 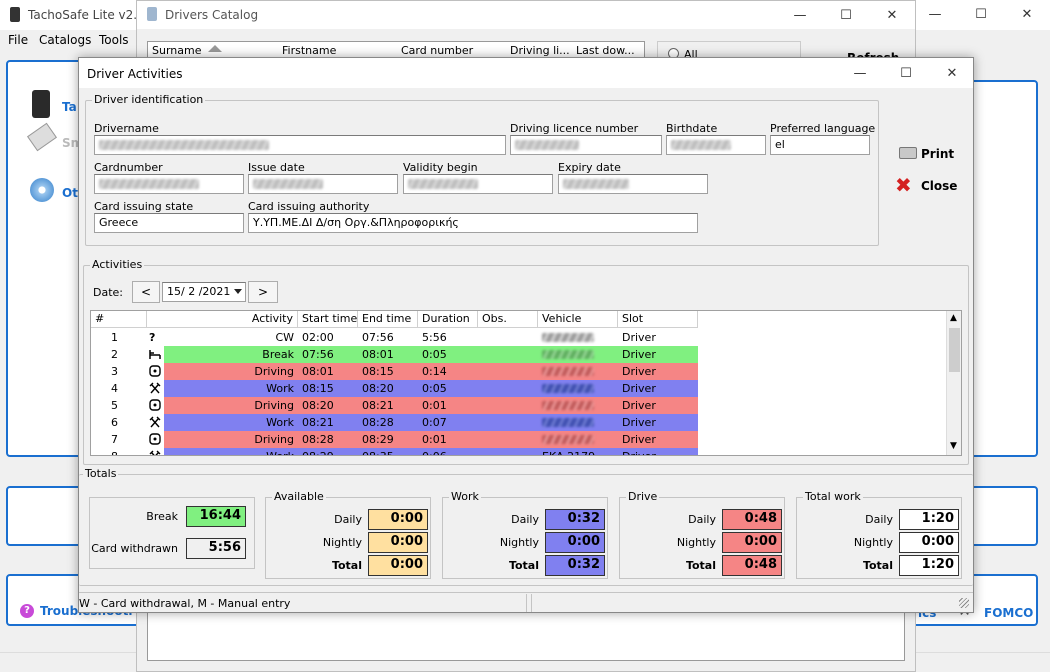 I want to click on row-num: 7, so click(x=119, y=439).